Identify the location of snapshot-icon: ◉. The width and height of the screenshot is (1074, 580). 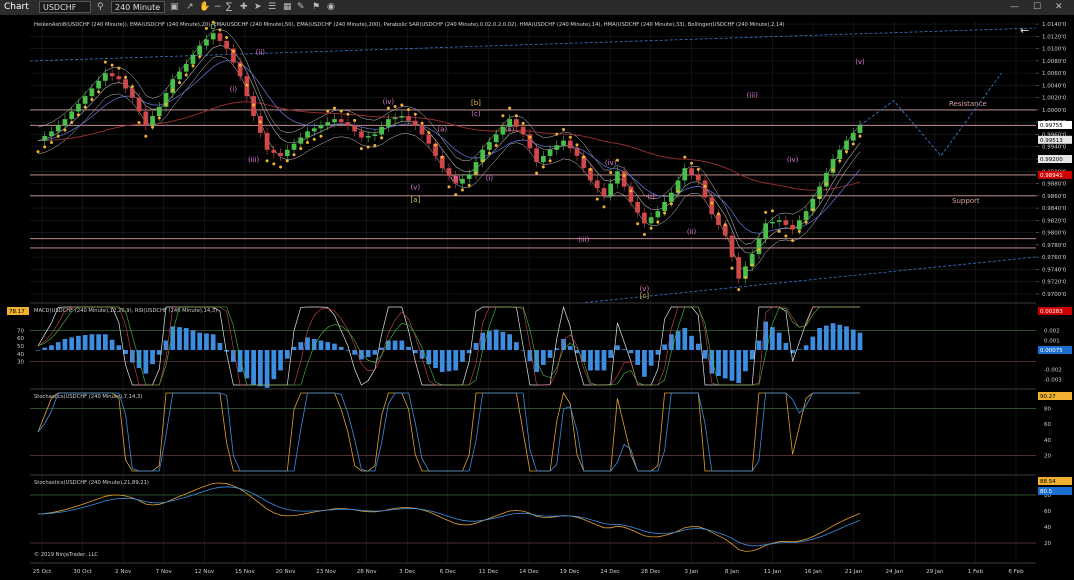
(331, 7).